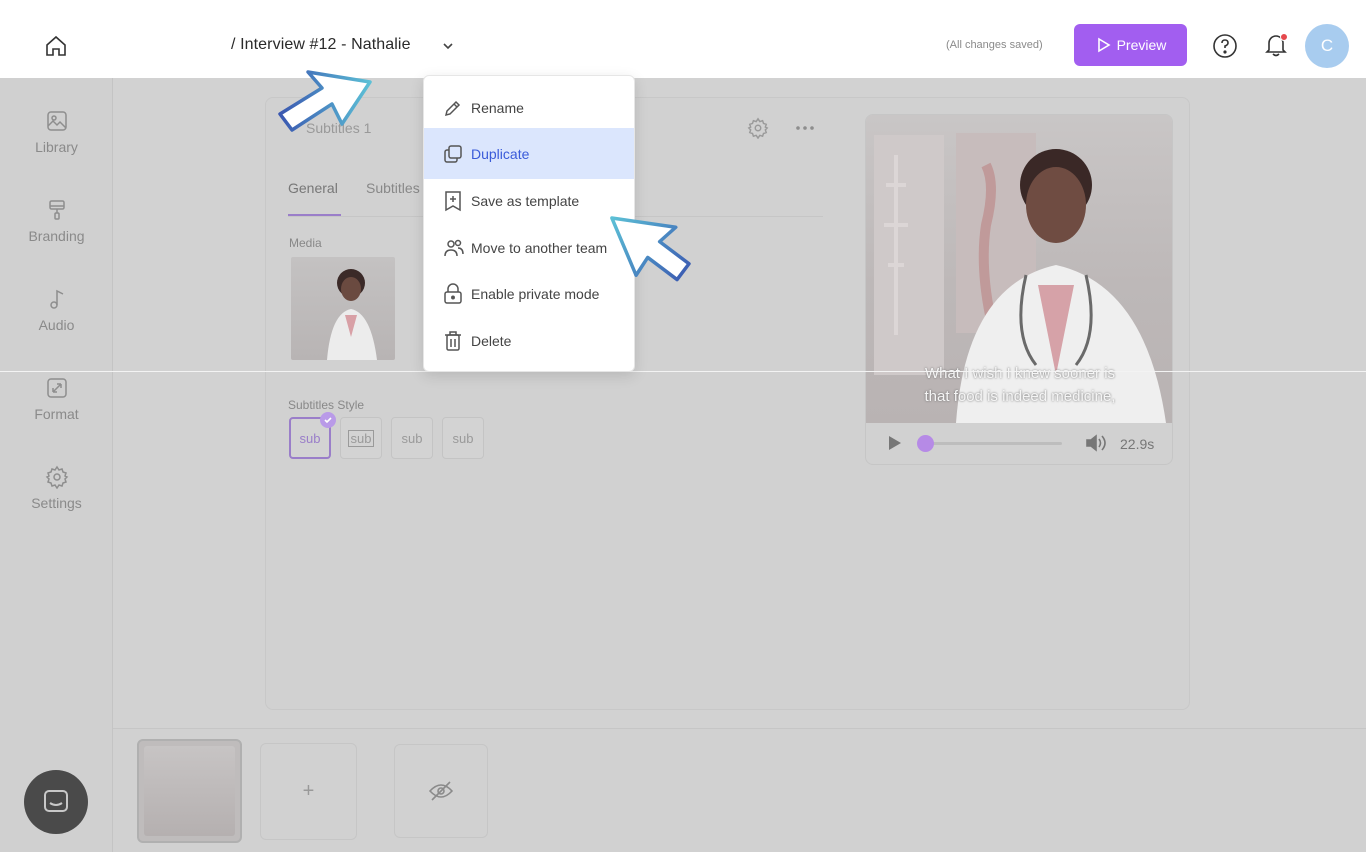  I want to click on sidebar-item-settings: Settings, so click(56, 488).